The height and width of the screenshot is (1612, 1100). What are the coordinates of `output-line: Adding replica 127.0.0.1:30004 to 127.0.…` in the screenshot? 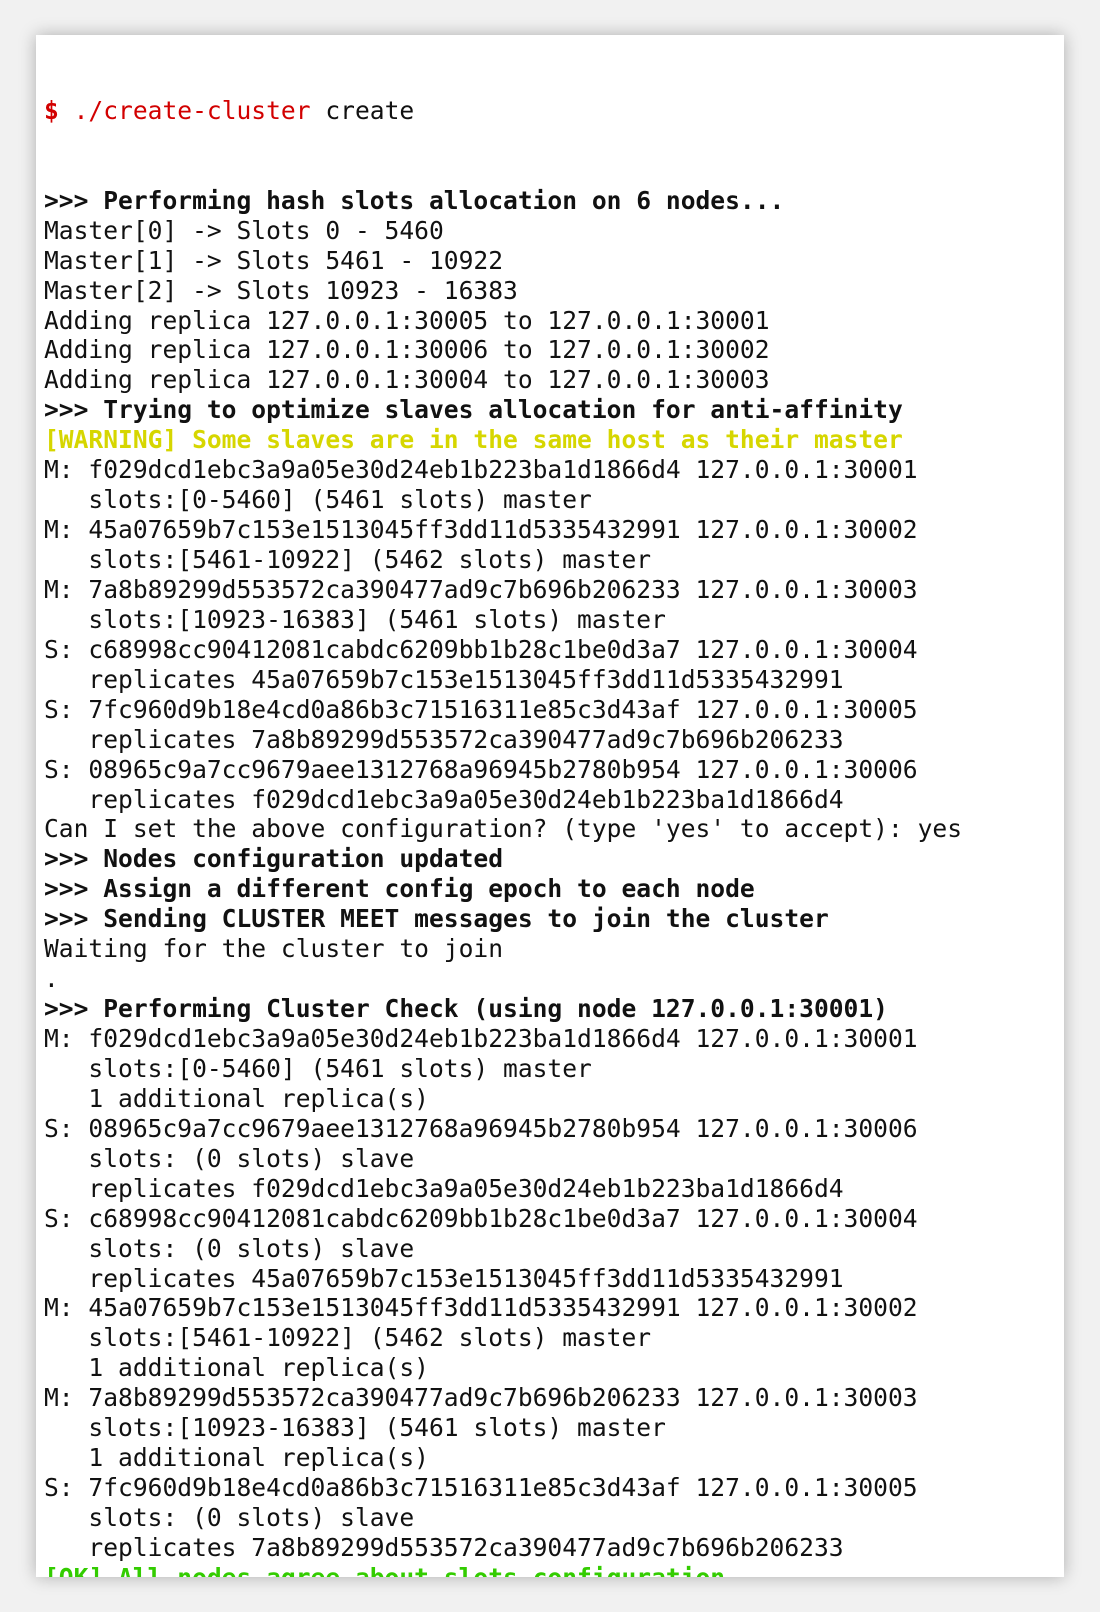 It's located at (407, 380).